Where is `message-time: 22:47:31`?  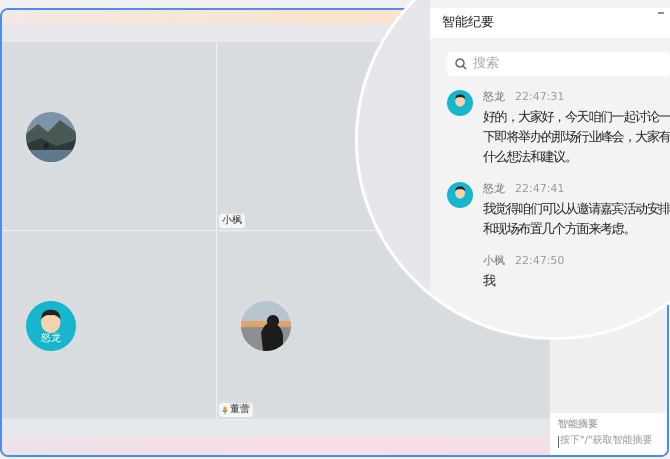
message-time: 22:47:31 is located at coordinates (539, 96).